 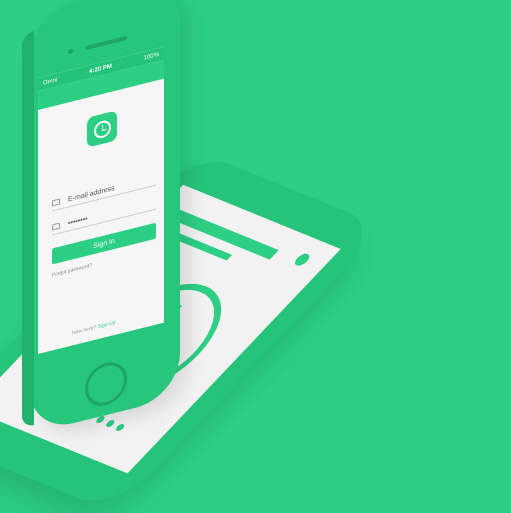 I want to click on app-icon, so click(x=102, y=129).